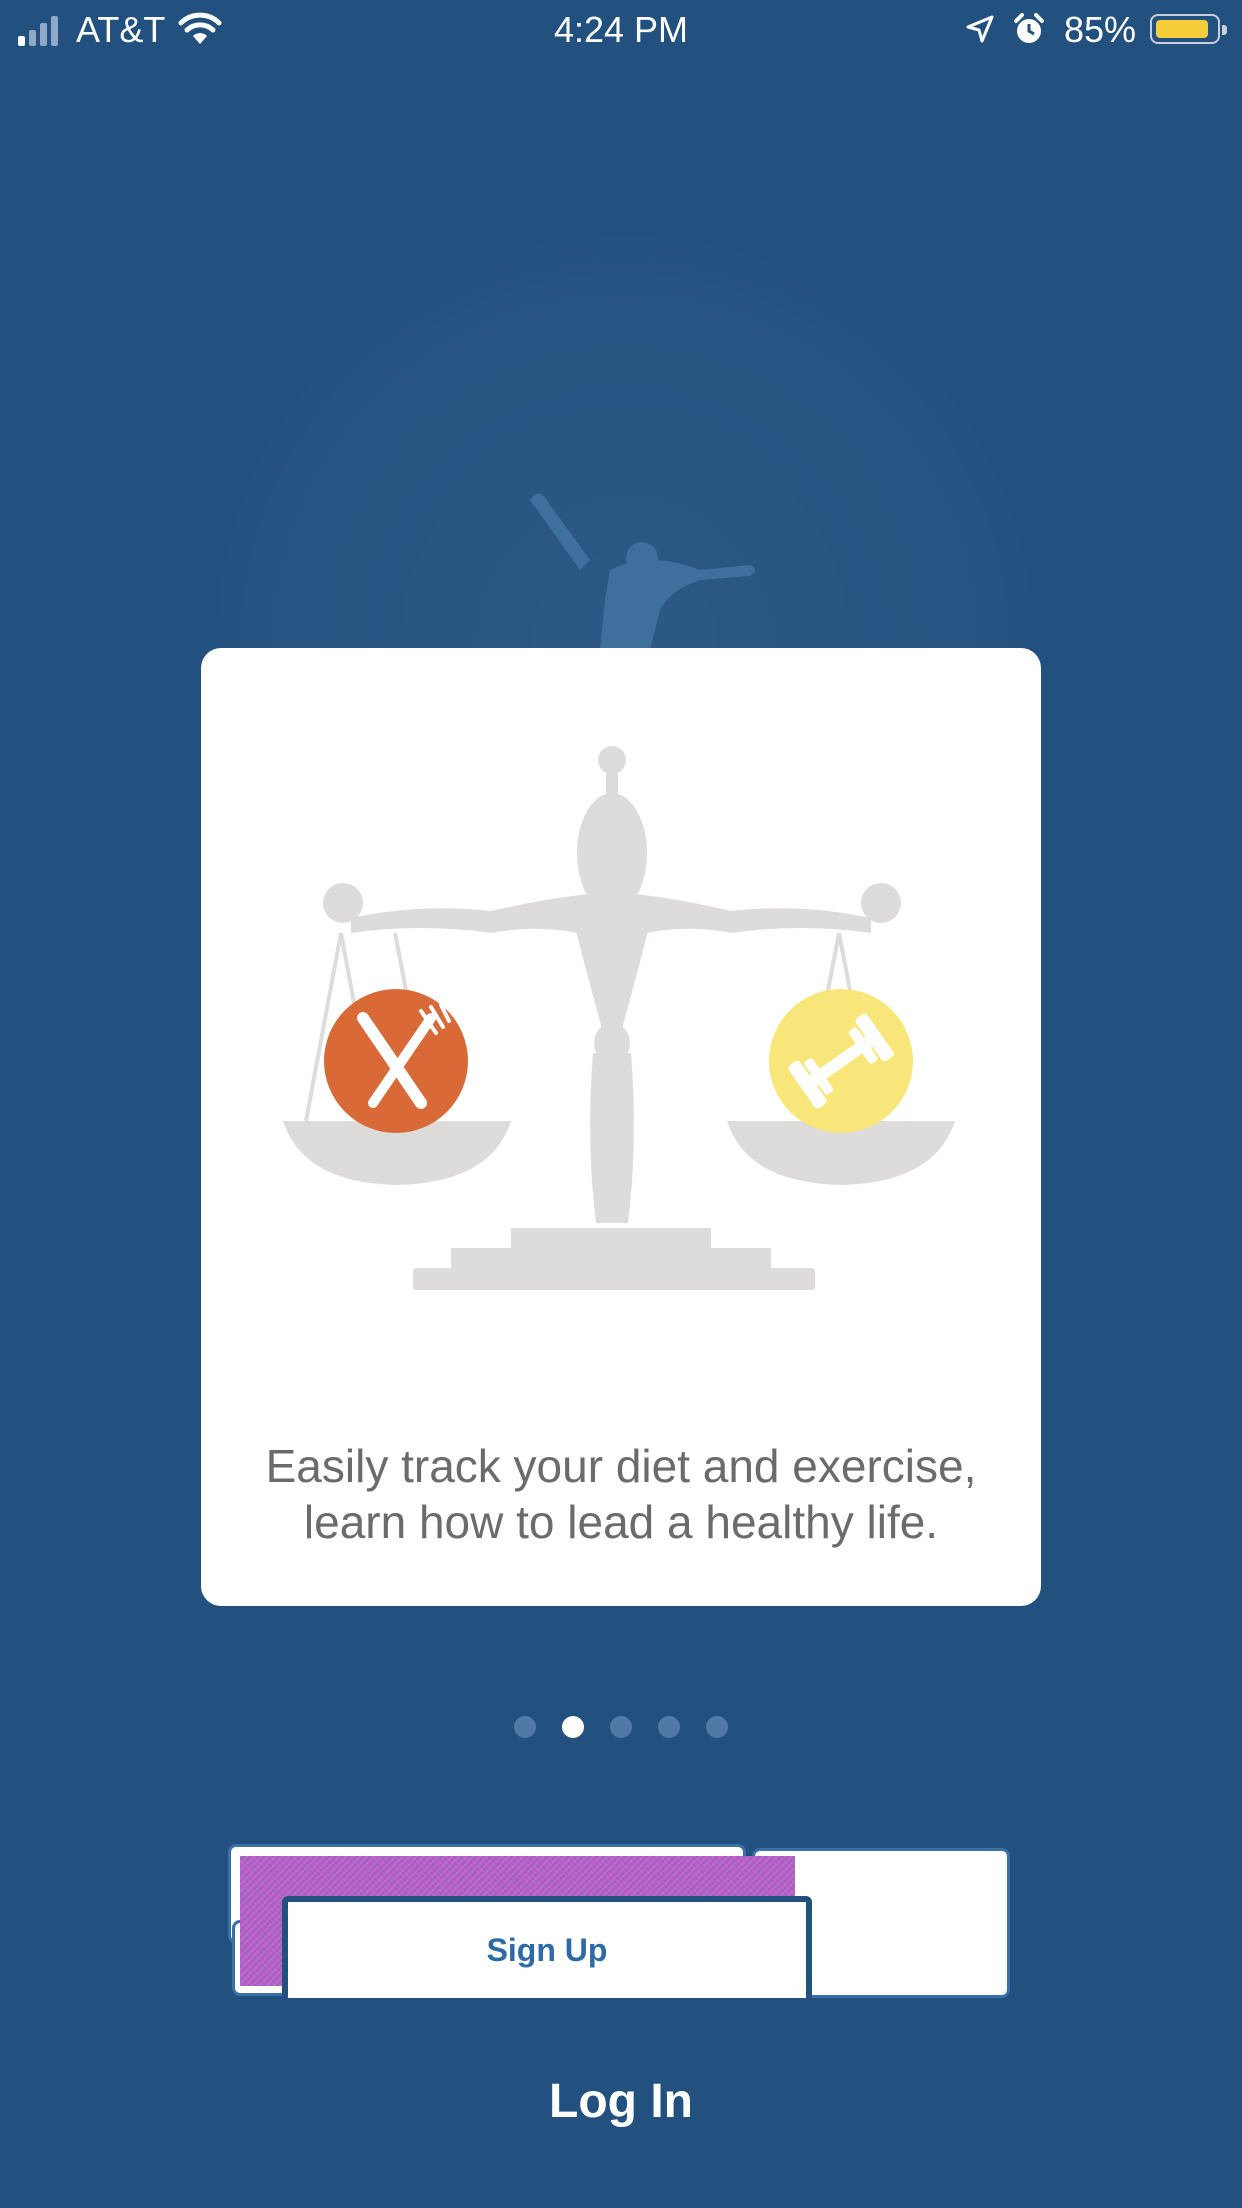 This screenshot has height=2208, width=1242. What do you see at coordinates (1029, 28) in the screenshot?
I see `alarm-icon` at bounding box center [1029, 28].